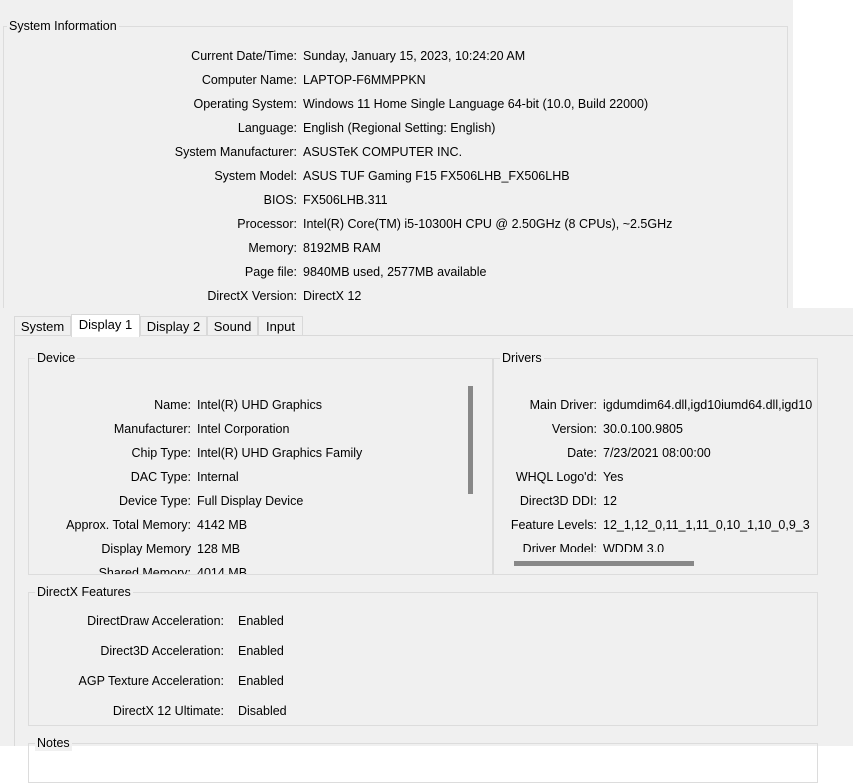  What do you see at coordinates (235, 152) in the screenshot?
I see `system-info-row-label: System Manufacturer:` at bounding box center [235, 152].